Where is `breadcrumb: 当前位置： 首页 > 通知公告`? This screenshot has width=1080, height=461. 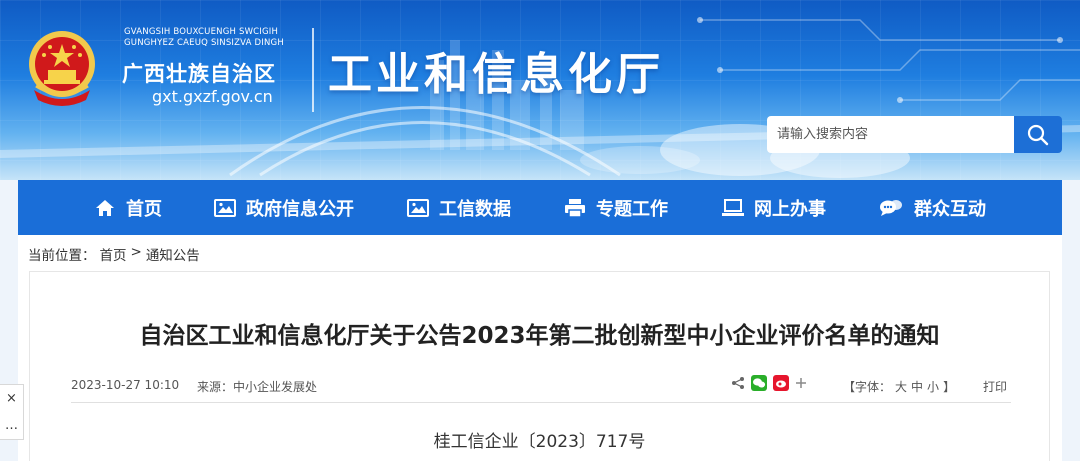
breadcrumb: 当前位置： 首页 > 通知公告 is located at coordinates (114, 254).